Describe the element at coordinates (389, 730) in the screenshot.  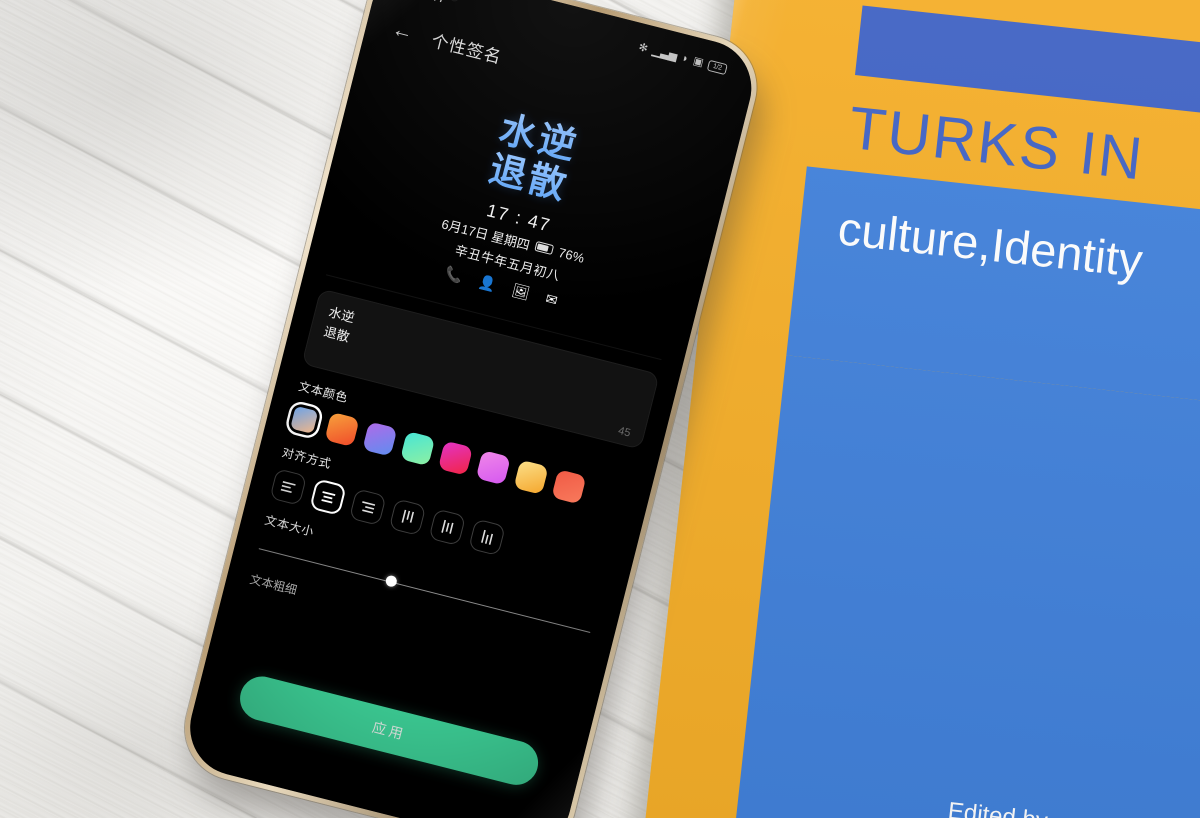
I see `apply-button: 应用` at that location.